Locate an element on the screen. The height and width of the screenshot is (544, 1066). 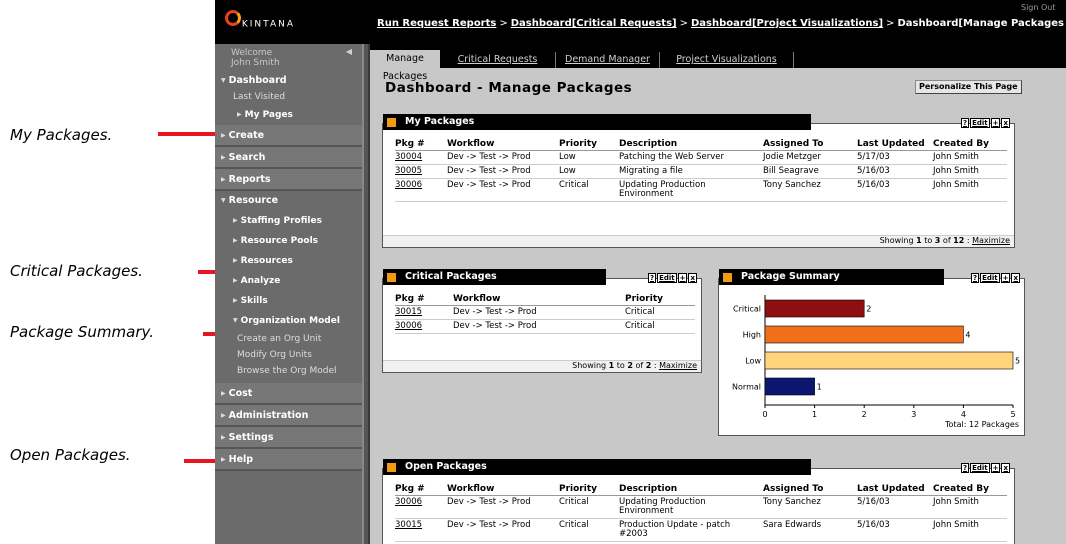
table-row: 30006 Dev -> Test -> Prod Critical is located at coordinates (545, 326).